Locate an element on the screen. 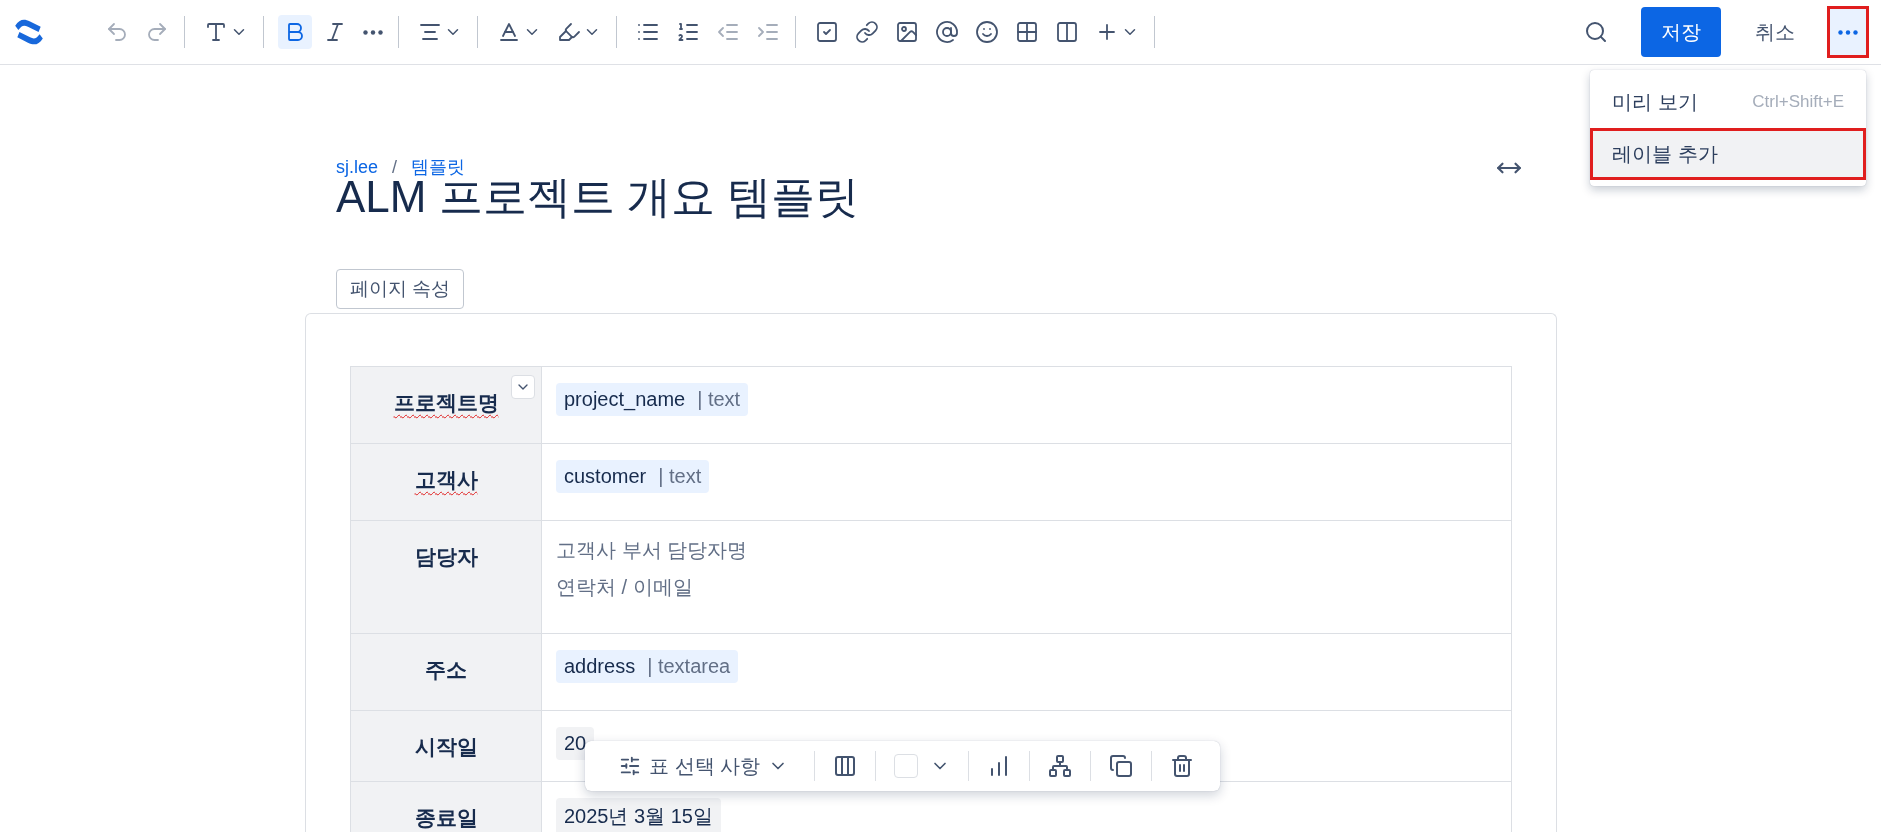 This screenshot has width=1881, height=832. row-label: 담당자 is located at coordinates (446, 557).